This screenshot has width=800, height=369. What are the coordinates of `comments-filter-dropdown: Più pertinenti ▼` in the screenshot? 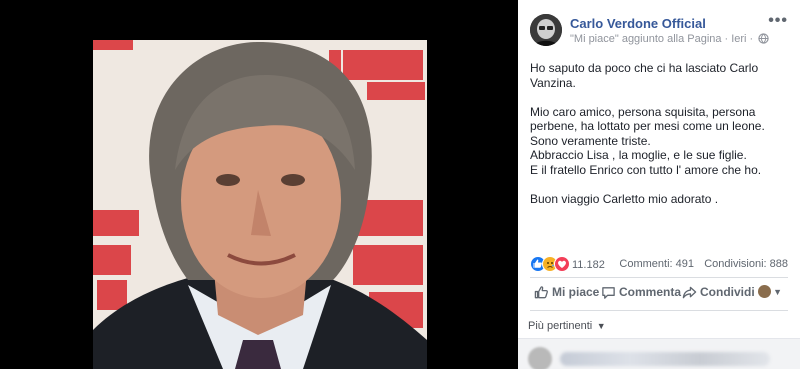 It's located at (567, 326).